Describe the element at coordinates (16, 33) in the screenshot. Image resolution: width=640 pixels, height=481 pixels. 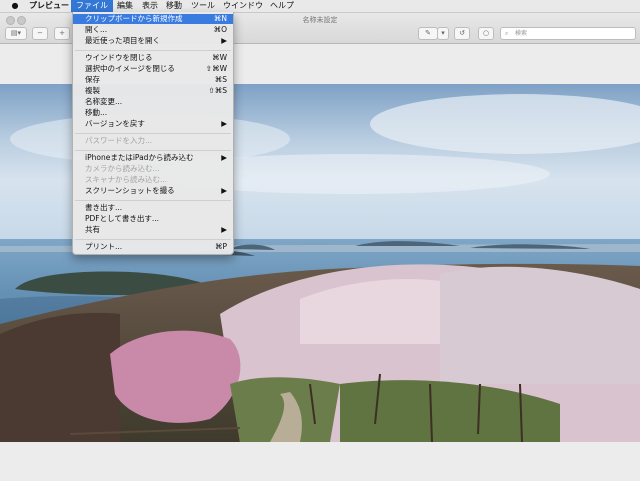
I see `sidebar-toggle-button: ▤▾` at that location.